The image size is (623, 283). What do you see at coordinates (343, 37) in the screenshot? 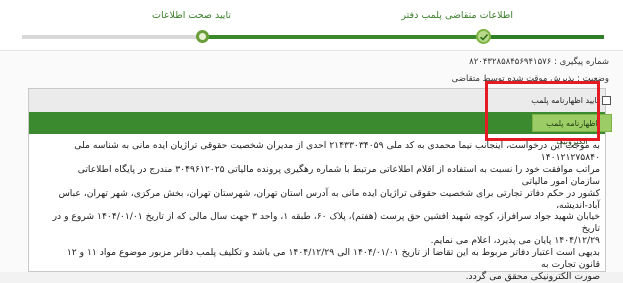
I see `progress-track-done` at bounding box center [343, 37].